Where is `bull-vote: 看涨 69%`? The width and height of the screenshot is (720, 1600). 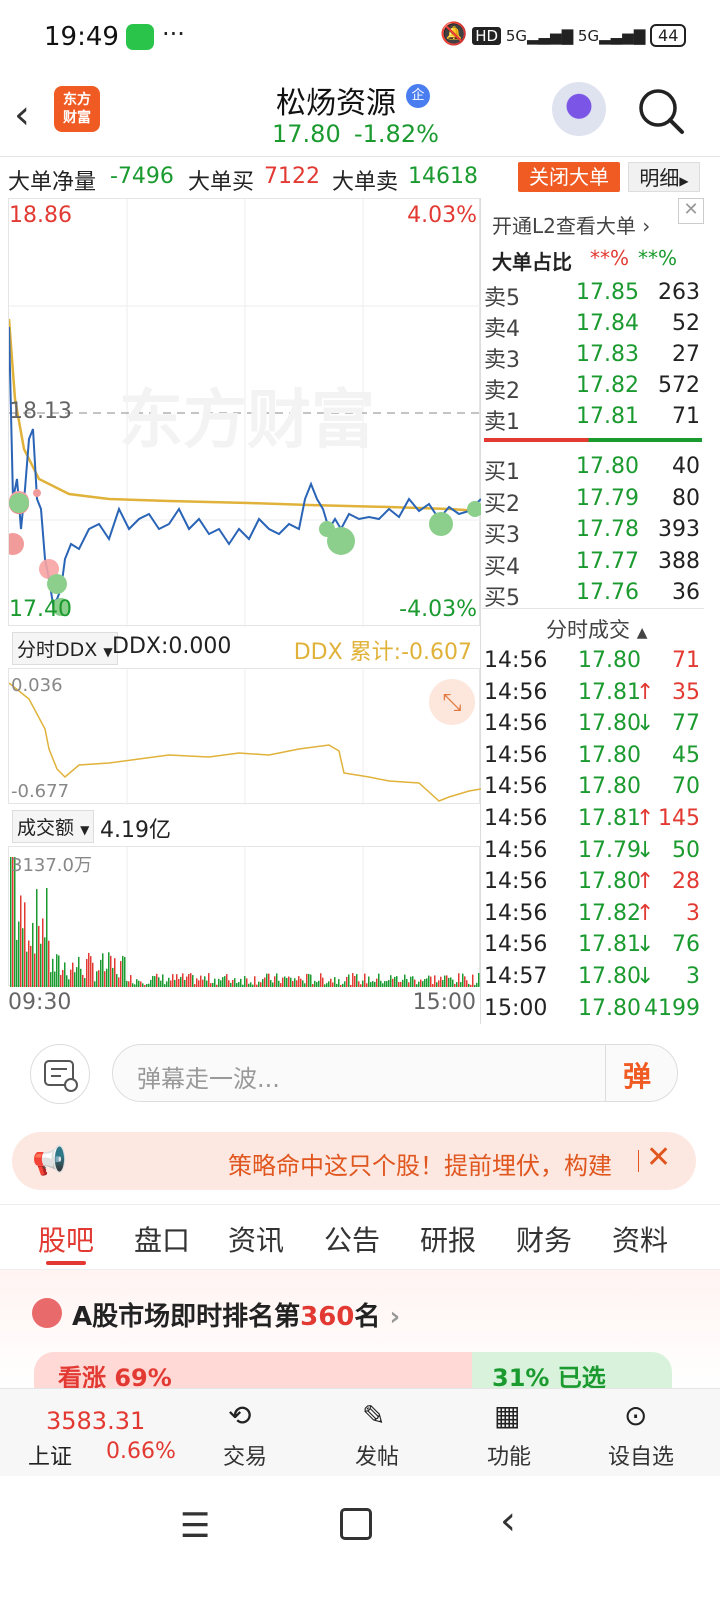 bull-vote: 看涨 69% is located at coordinates (254, 1372).